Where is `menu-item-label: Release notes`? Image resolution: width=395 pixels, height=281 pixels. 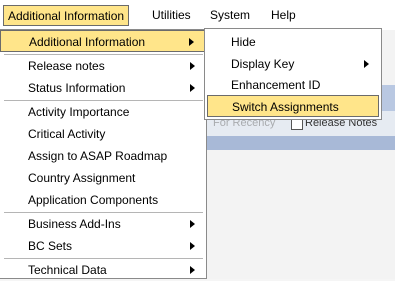
menu-item-label: Release notes is located at coordinates (66, 66).